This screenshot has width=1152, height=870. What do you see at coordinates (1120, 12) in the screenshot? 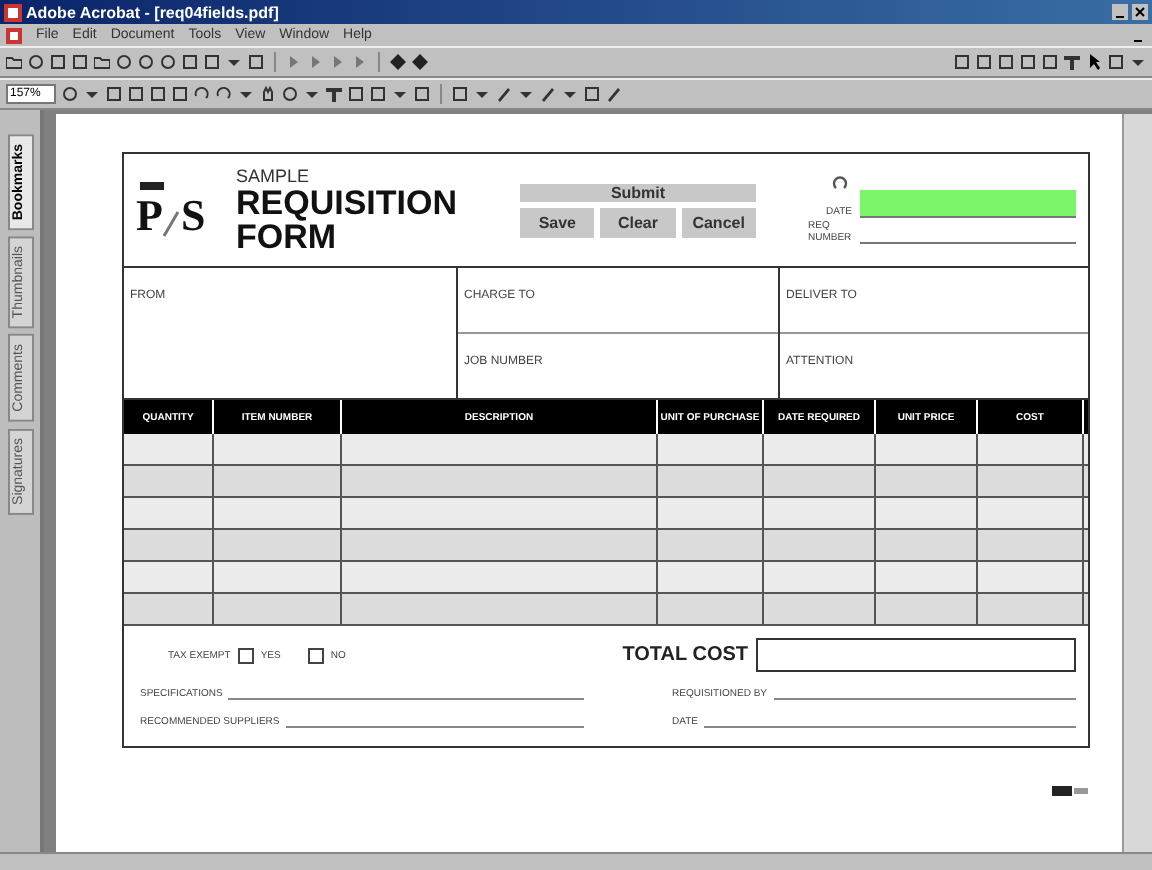
I see `minimize-icon` at bounding box center [1120, 12].